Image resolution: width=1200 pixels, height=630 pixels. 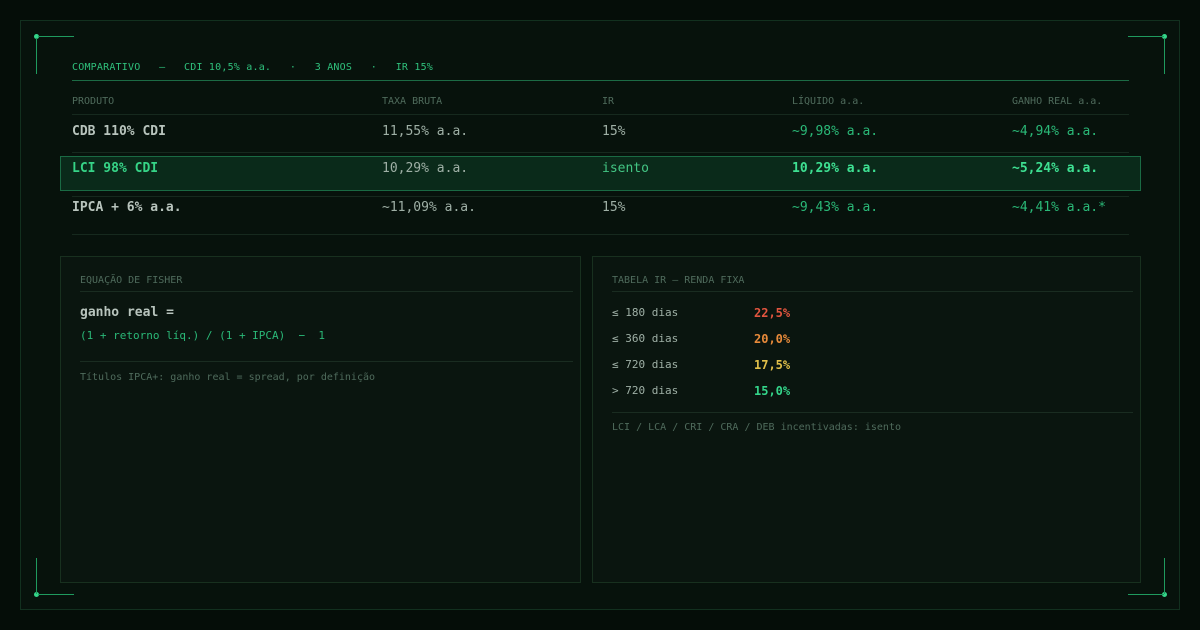 I want to click on cell-liquido: 10,29% a.a., so click(x=835, y=168).